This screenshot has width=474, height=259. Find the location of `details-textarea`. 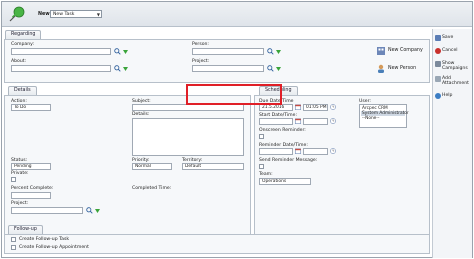

details-textarea is located at coordinates (188, 137).